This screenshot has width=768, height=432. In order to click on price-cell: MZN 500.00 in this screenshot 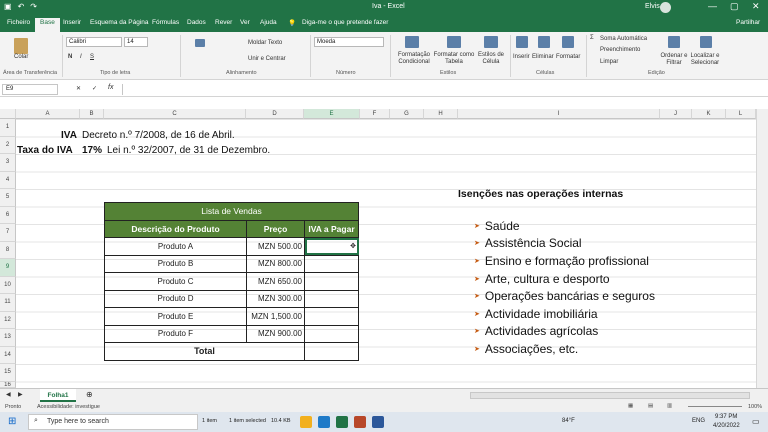, I will do `click(275, 246)`.